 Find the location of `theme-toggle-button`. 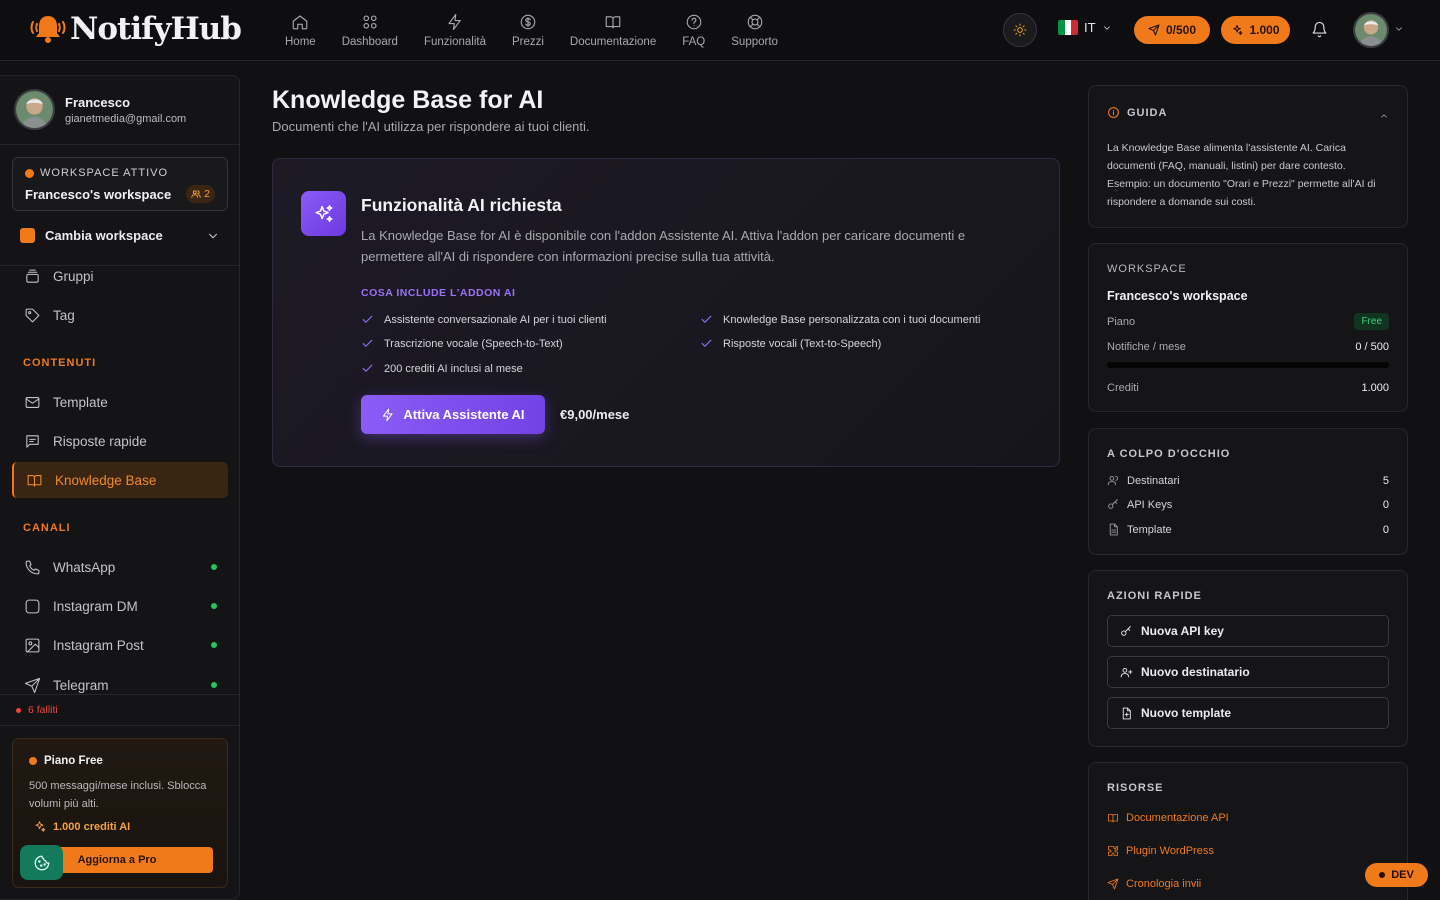

theme-toggle-button is located at coordinates (1020, 30).